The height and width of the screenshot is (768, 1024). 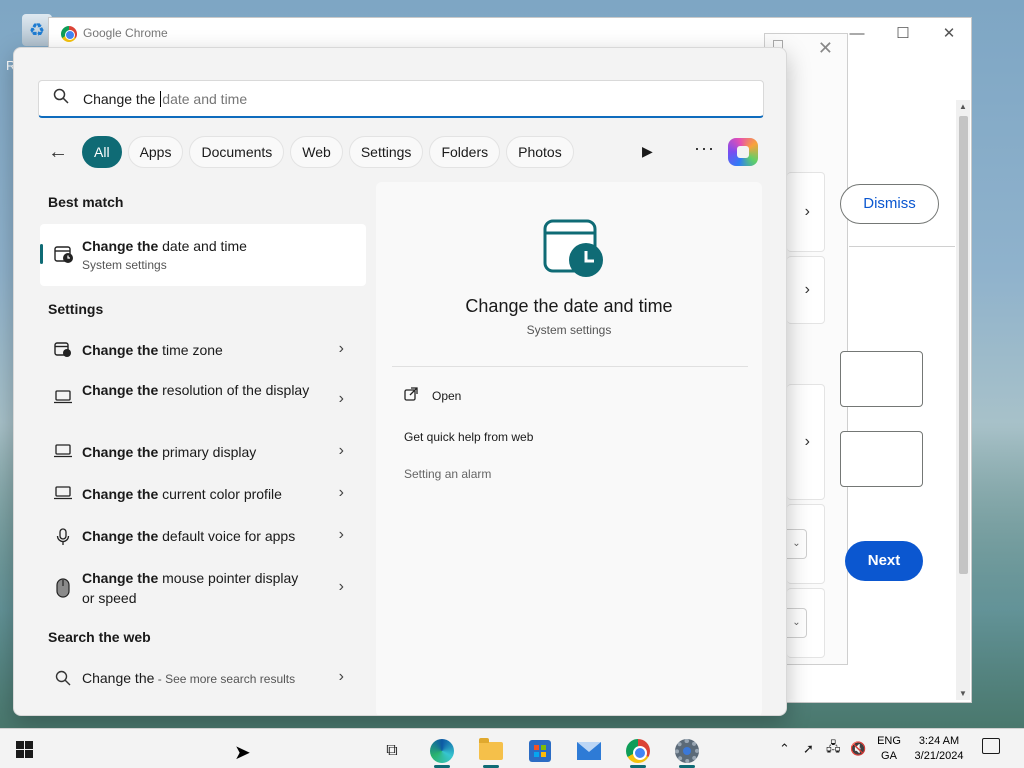 I want to click on open-external-icon, so click(x=418, y=395).